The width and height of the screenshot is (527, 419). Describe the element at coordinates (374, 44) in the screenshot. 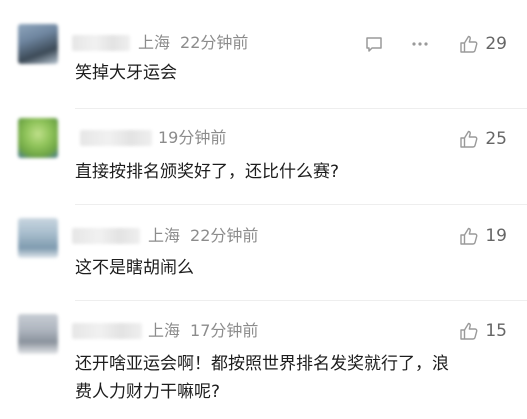

I see `comment-icon` at that location.